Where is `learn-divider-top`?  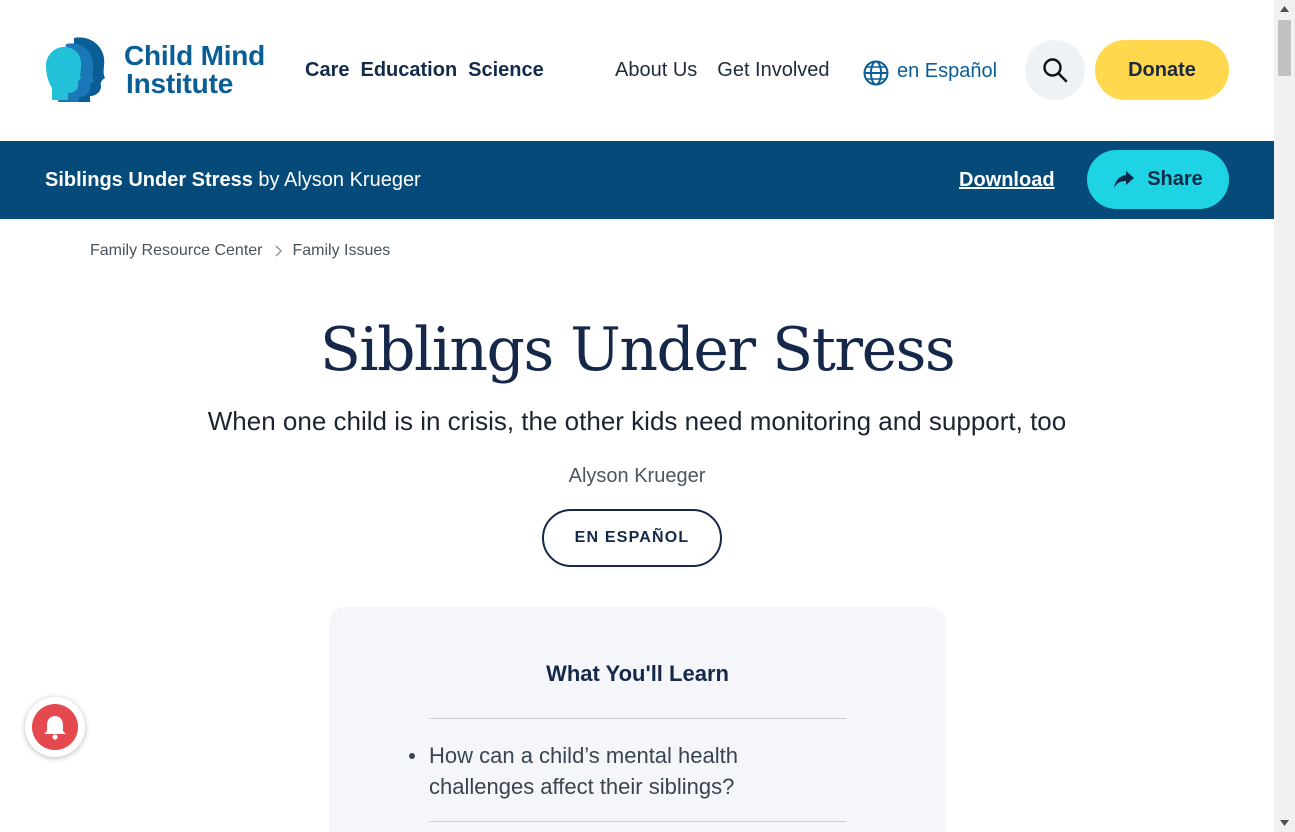 learn-divider-top is located at coordinates (637, 718).